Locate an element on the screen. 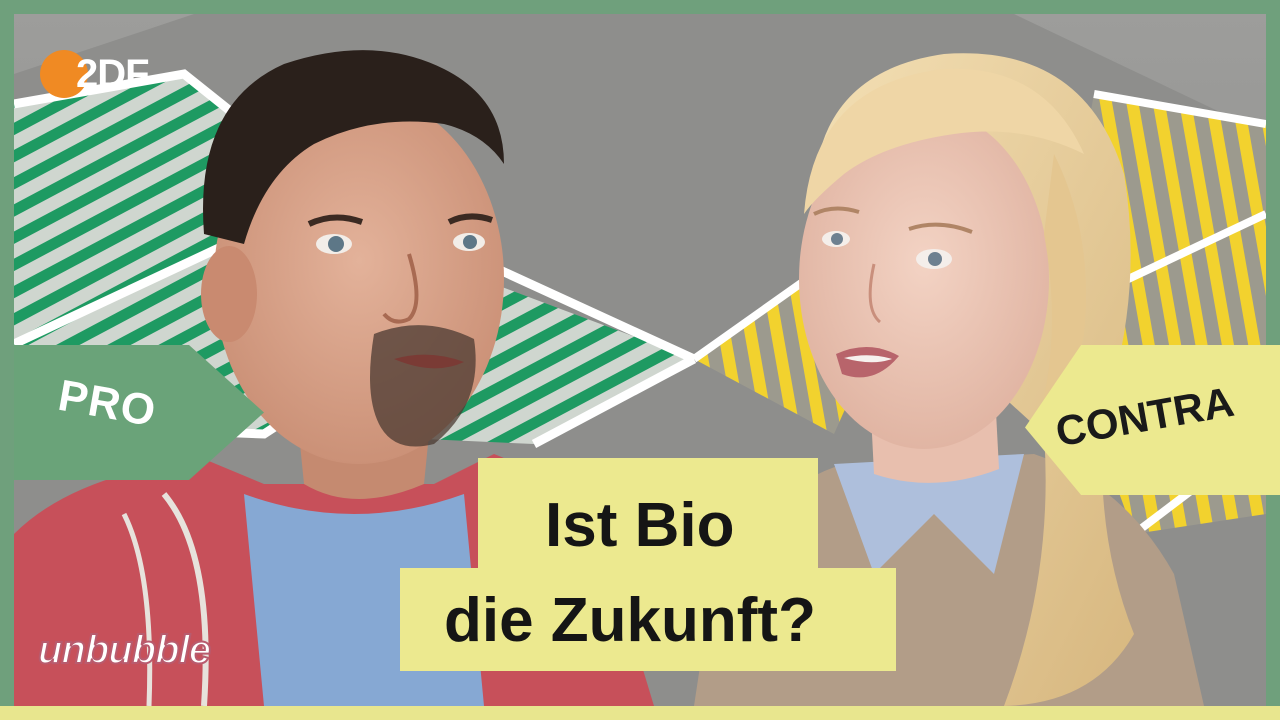 This screenshot has height=720, width=1280. show-brand-label: unbubble is located at coordinates (124, 650).